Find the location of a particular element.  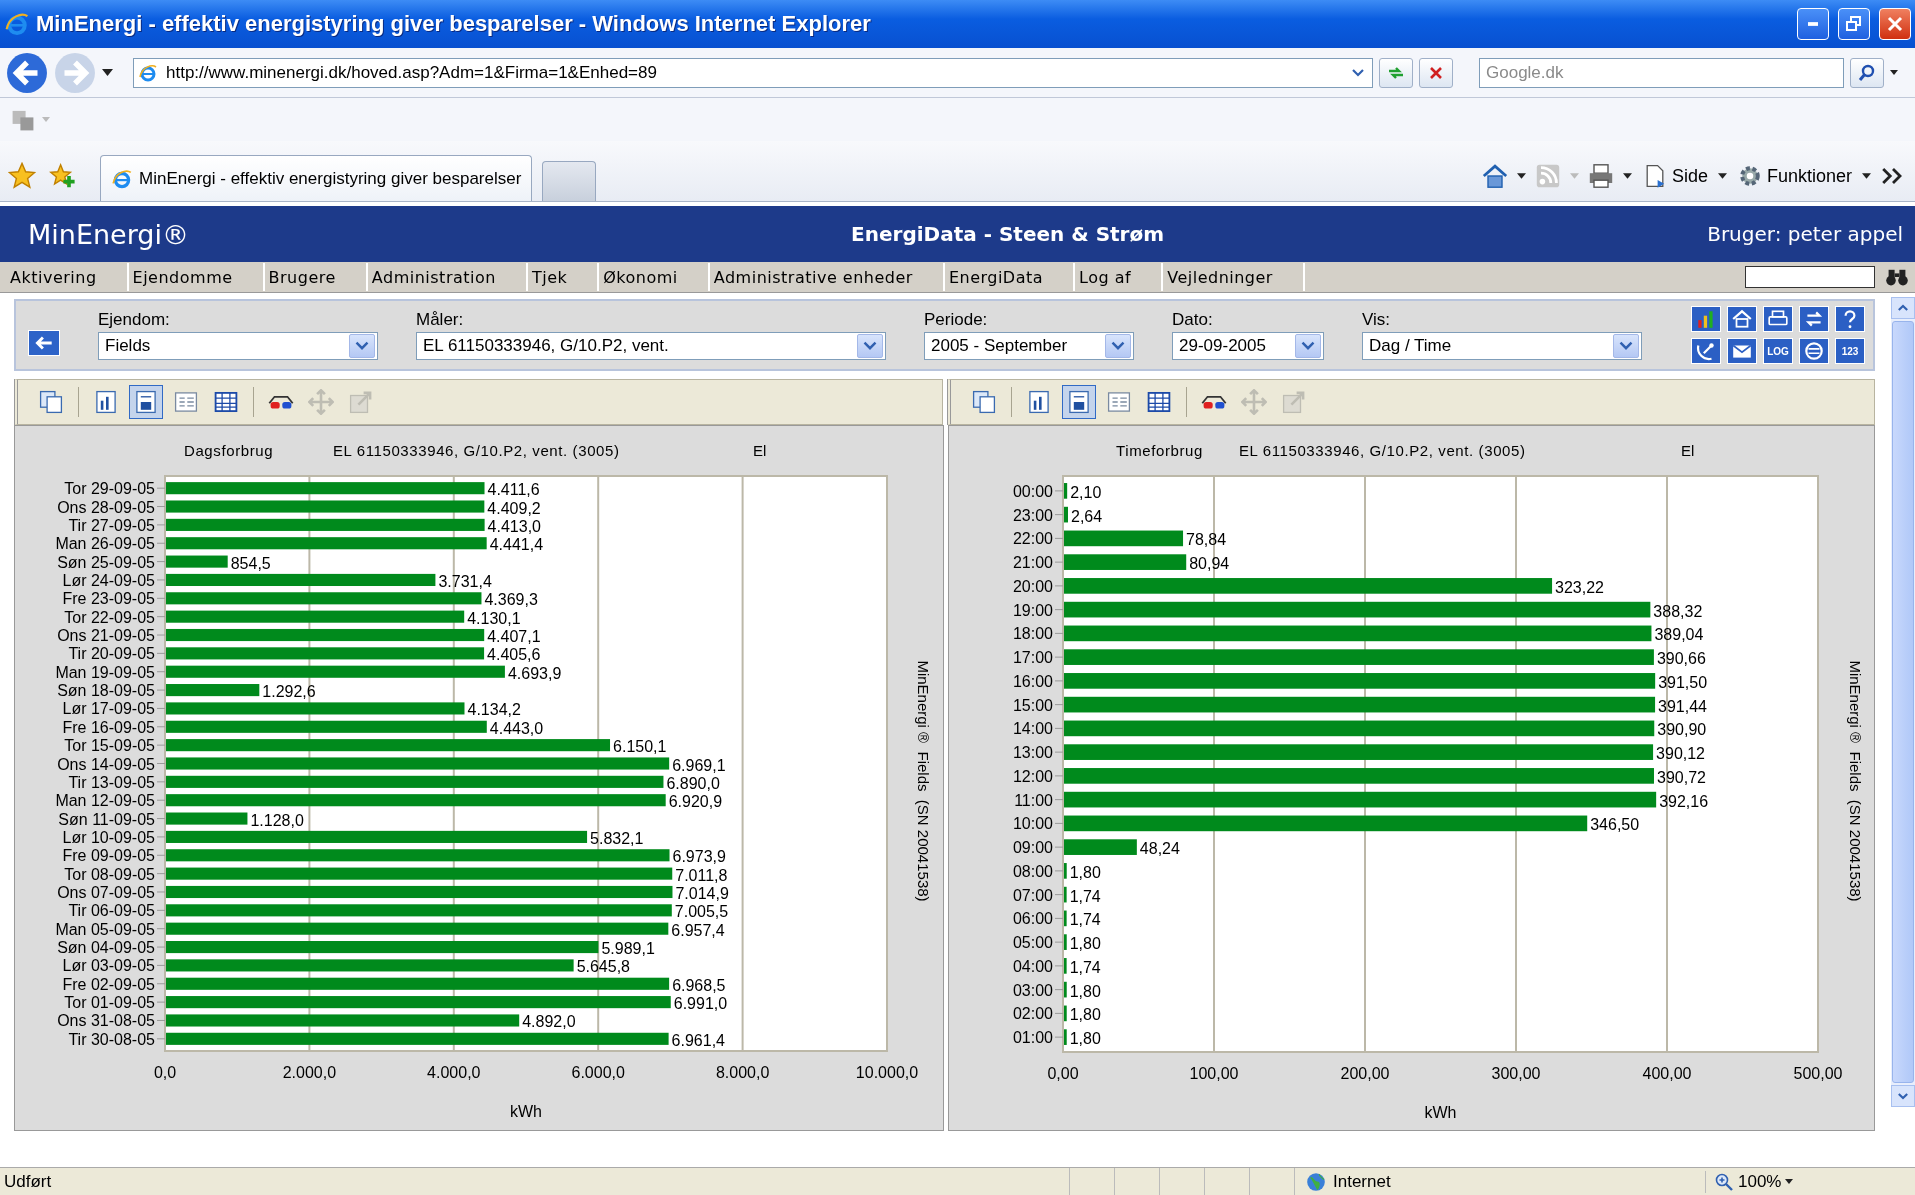

menu-item: Administrative enheder is located at coordinates (827, 277).